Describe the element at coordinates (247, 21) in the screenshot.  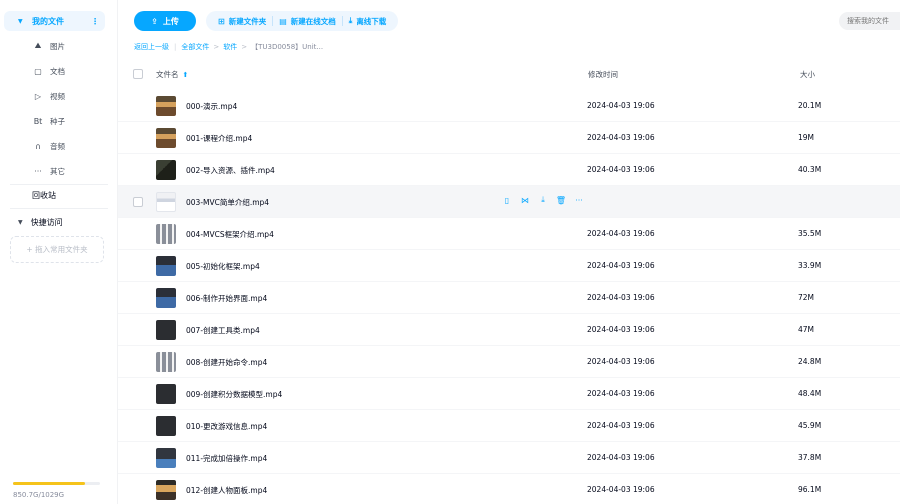
I see `new-folder-label: 新建文件夹` at that location.